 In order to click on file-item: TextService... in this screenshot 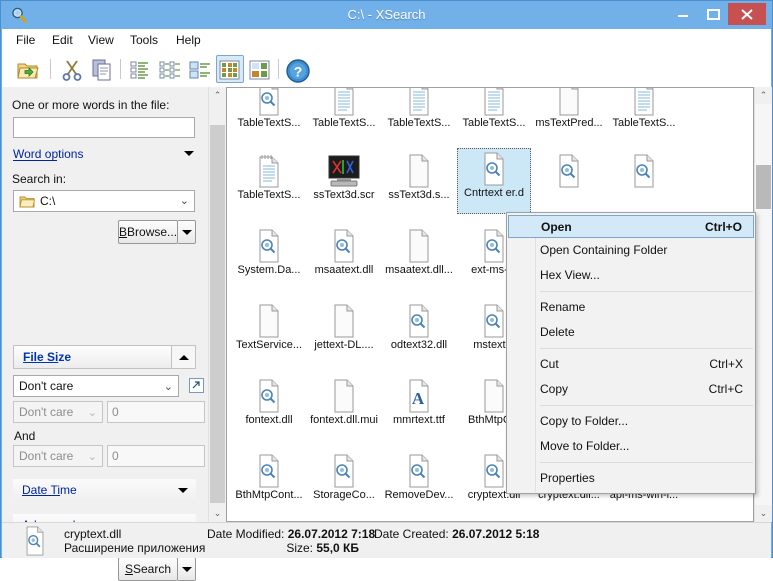, I will do `click(269, 332)`.